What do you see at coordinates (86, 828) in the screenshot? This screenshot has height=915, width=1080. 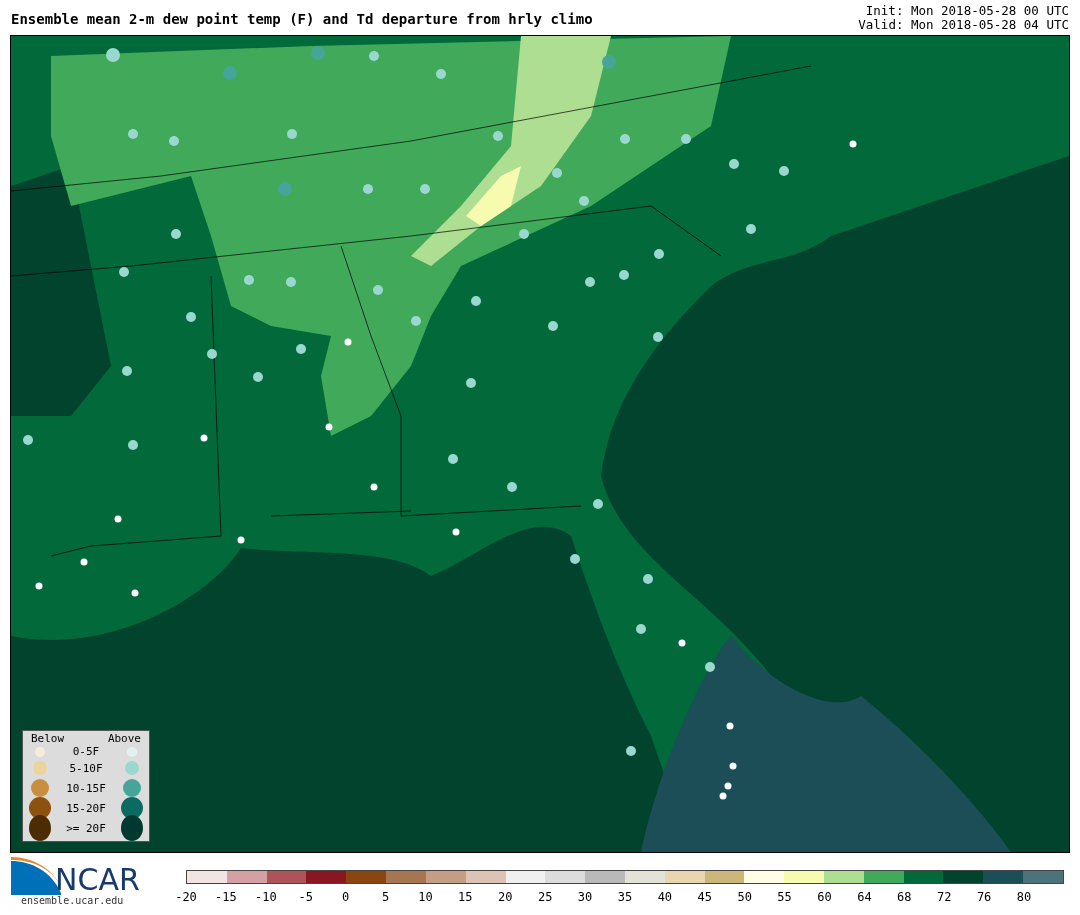 I see `legend-label: >= 20F` at bounding box center [86, 828].